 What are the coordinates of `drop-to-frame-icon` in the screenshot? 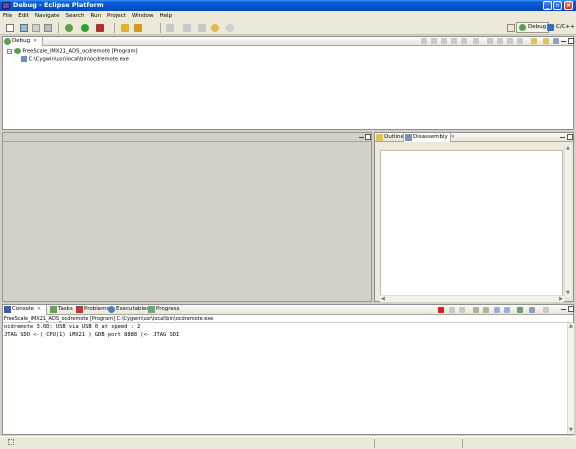 It's located at (520, 41).